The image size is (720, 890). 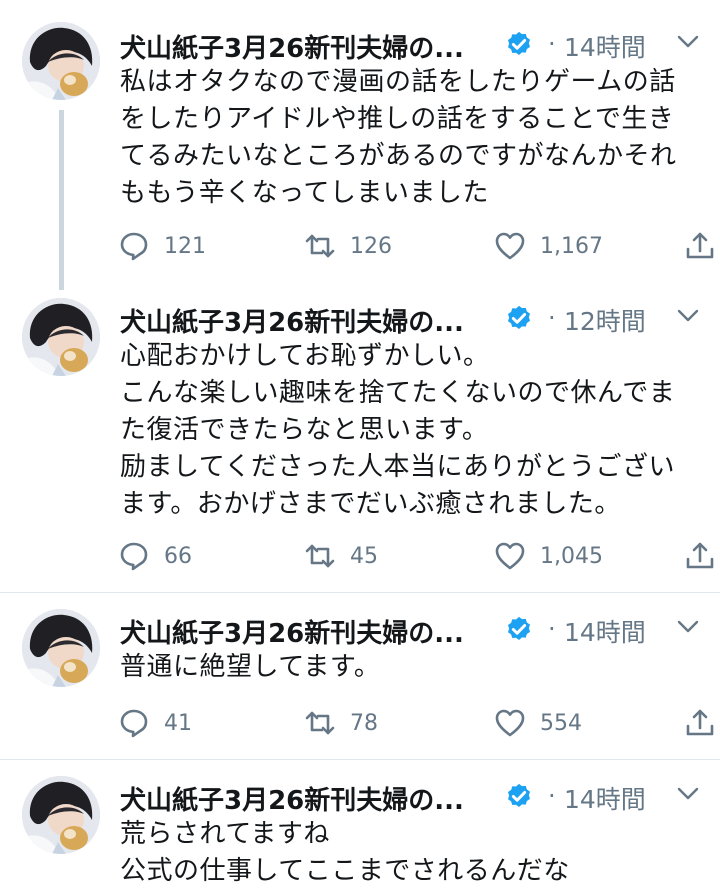 I want to click on like-count: 1,167, so click(x=571, y=246).